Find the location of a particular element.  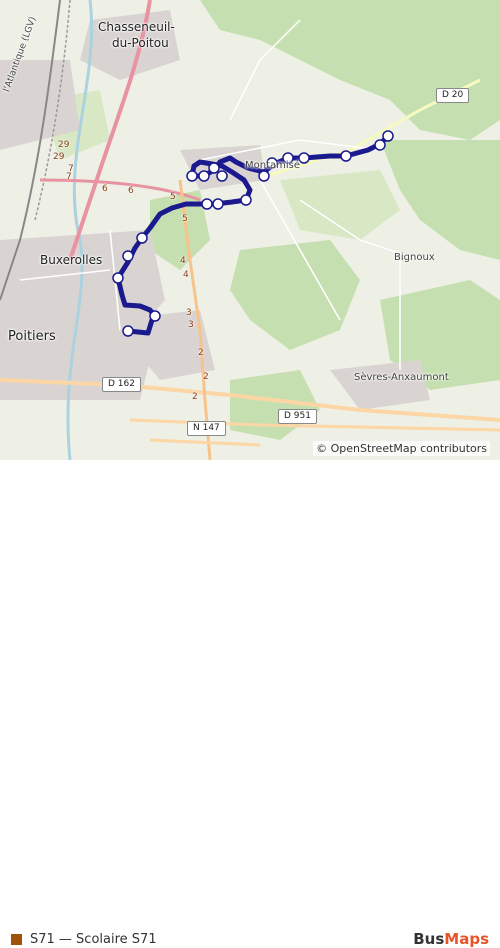

place-label-buxerolles: Buxerolles is located at coordinates (71, 260).